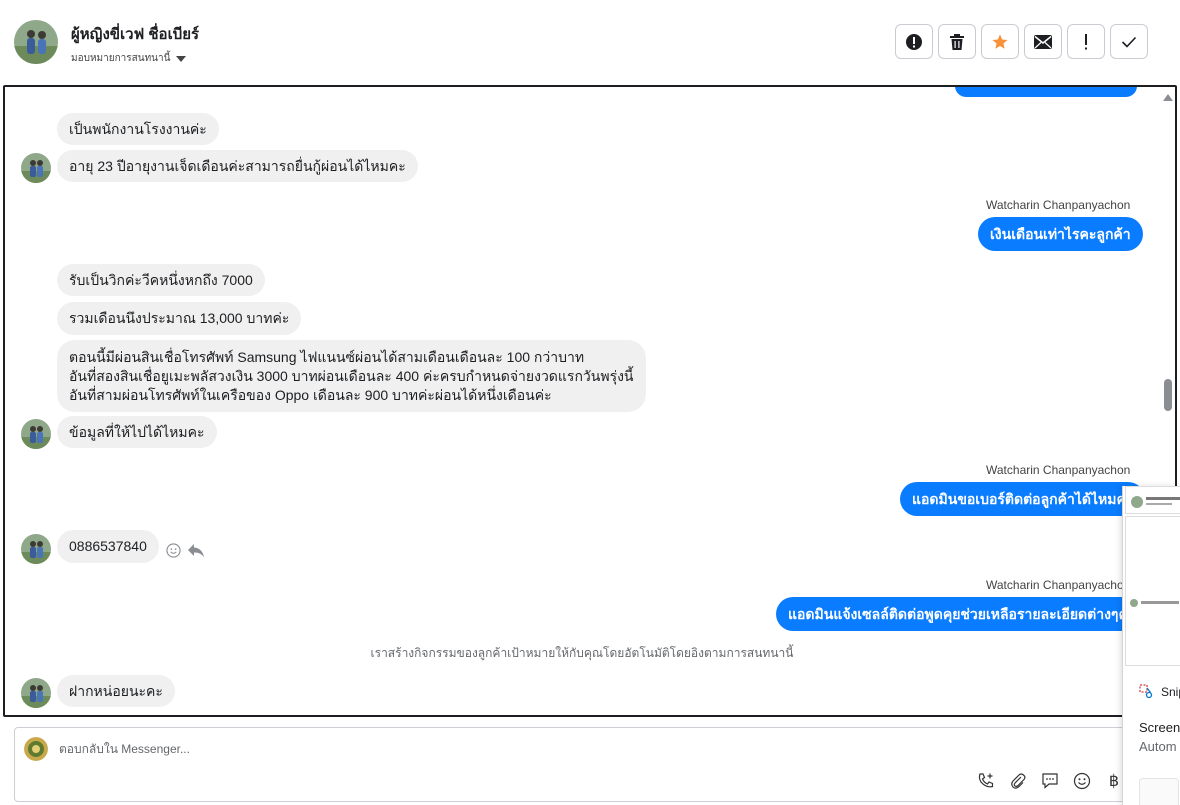 The width and height of the screenshot is (1180, 805). I want to click on emoji-icon, so click(1082, 781).